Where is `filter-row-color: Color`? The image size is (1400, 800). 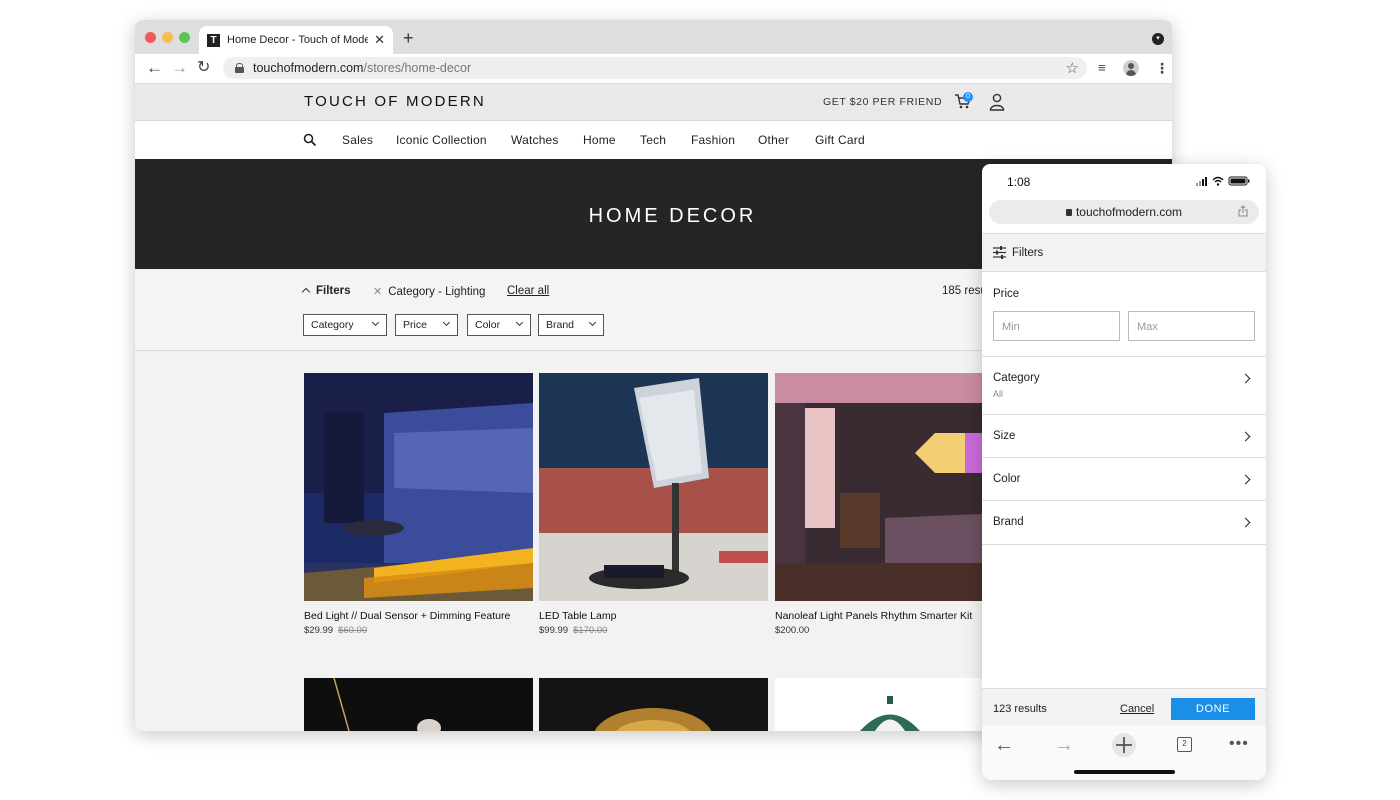 filter-row-color: Color is located at coordinates (1124, 479).